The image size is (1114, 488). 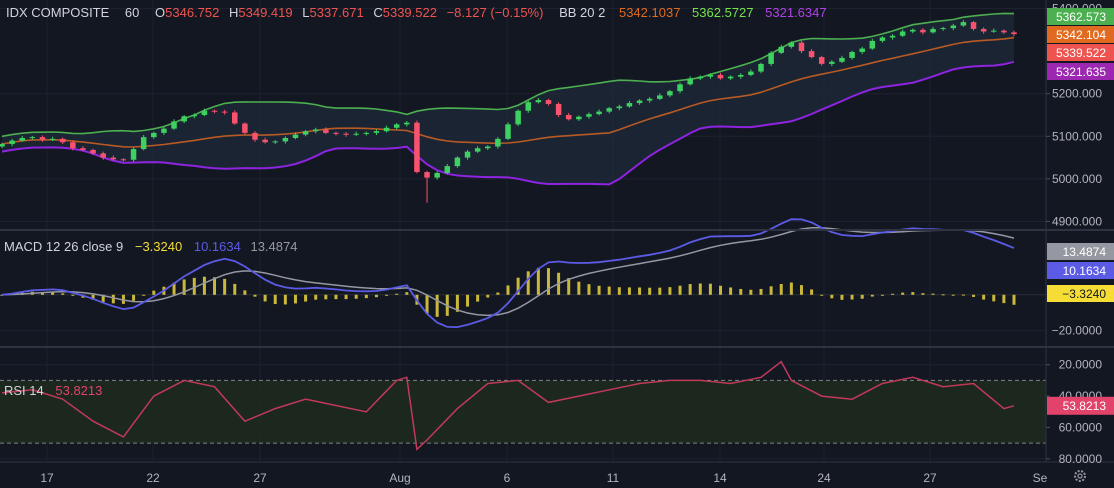 I want to click on high-label: H, so click(x=233, y=12).